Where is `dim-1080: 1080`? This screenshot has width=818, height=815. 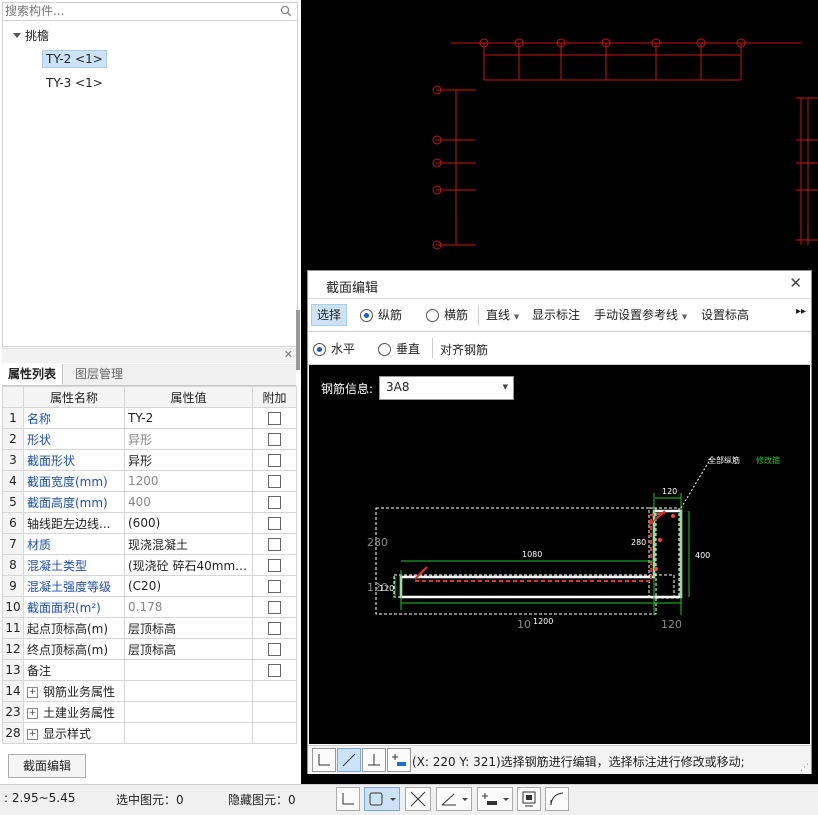
dim-1080: 1080 is located at coordinates (532, 554).